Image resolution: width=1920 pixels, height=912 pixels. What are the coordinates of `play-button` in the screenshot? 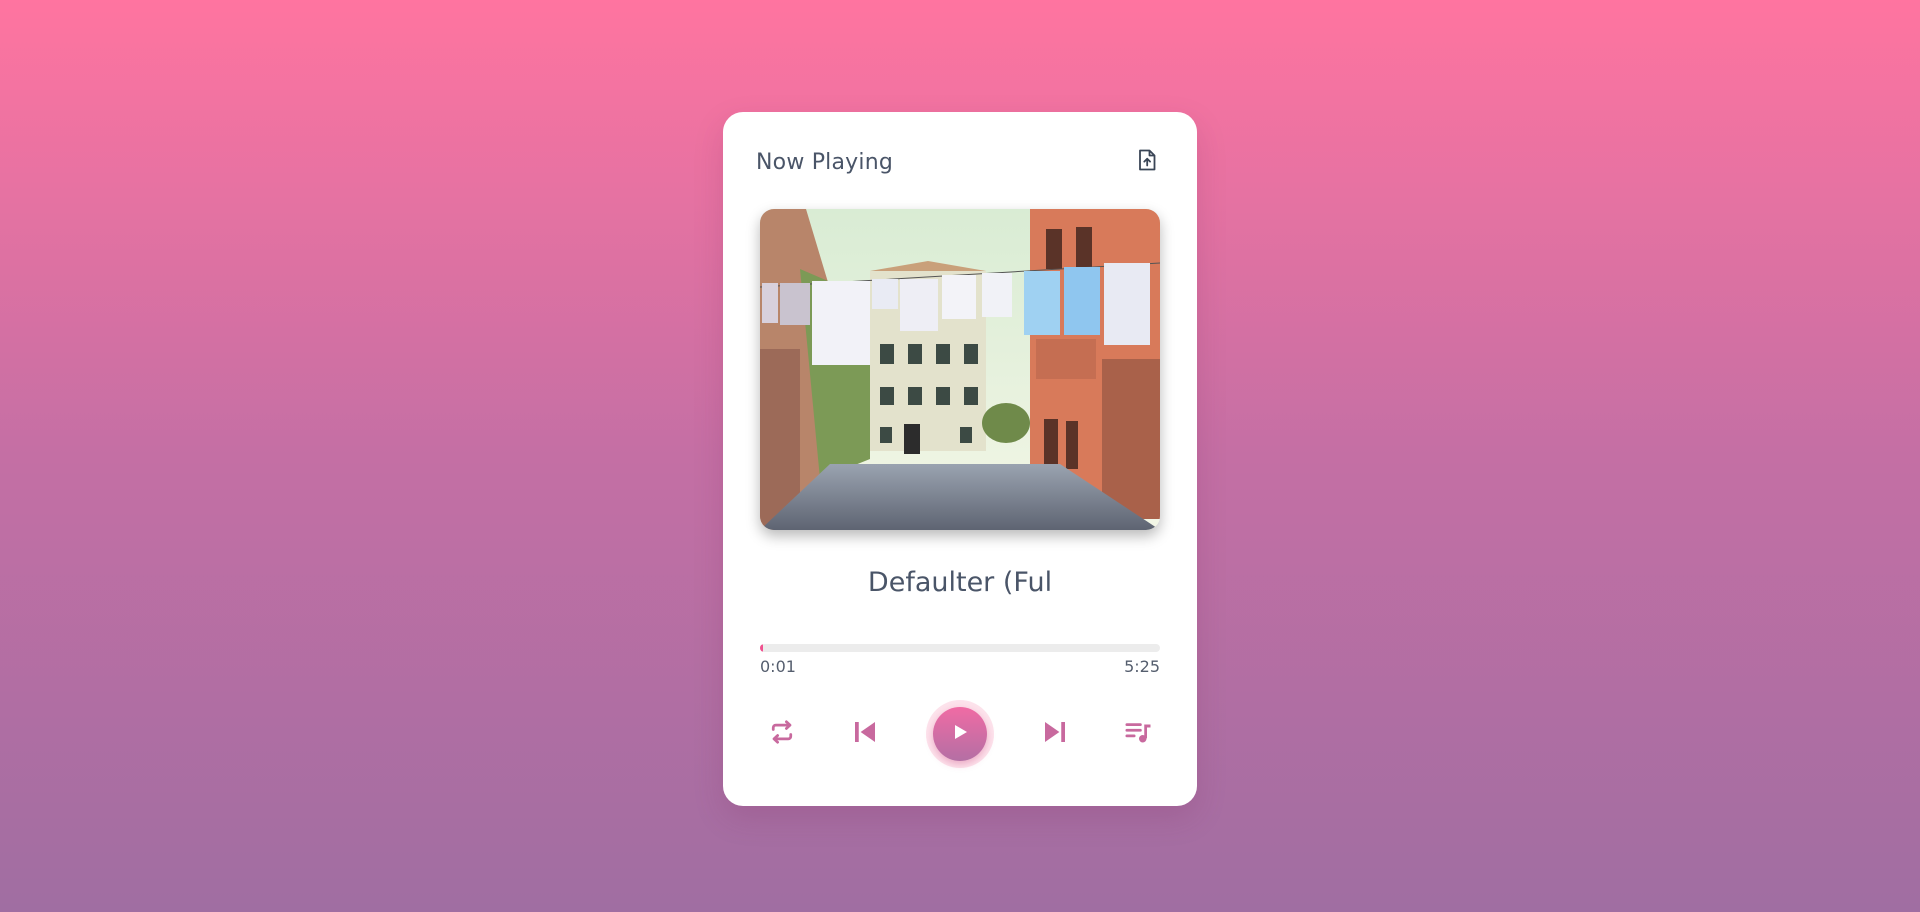 It's located at (960, 734).